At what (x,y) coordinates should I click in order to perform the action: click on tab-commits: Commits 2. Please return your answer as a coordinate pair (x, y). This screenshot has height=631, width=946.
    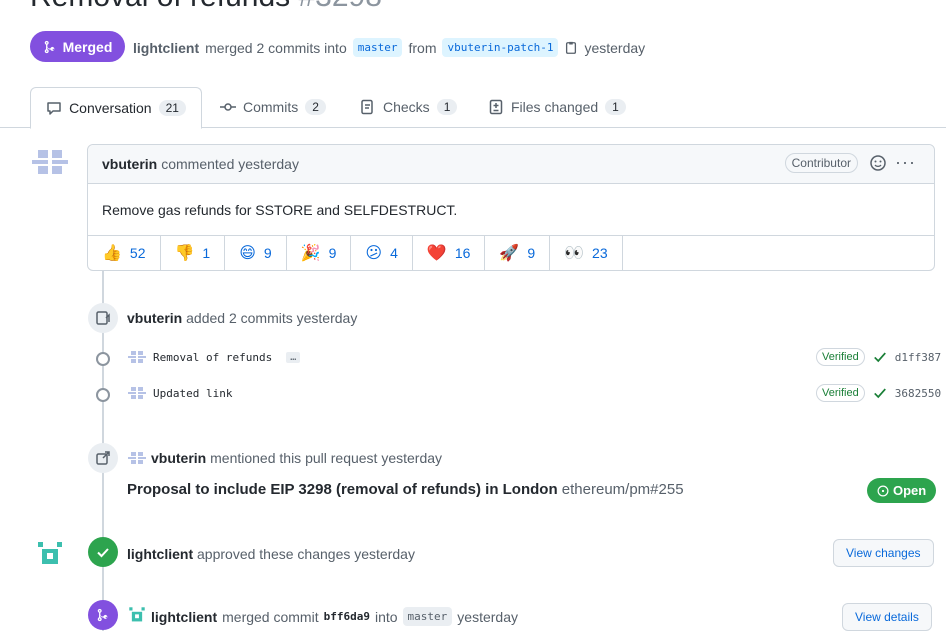
    Looking at the image, I should click on (273, 107).